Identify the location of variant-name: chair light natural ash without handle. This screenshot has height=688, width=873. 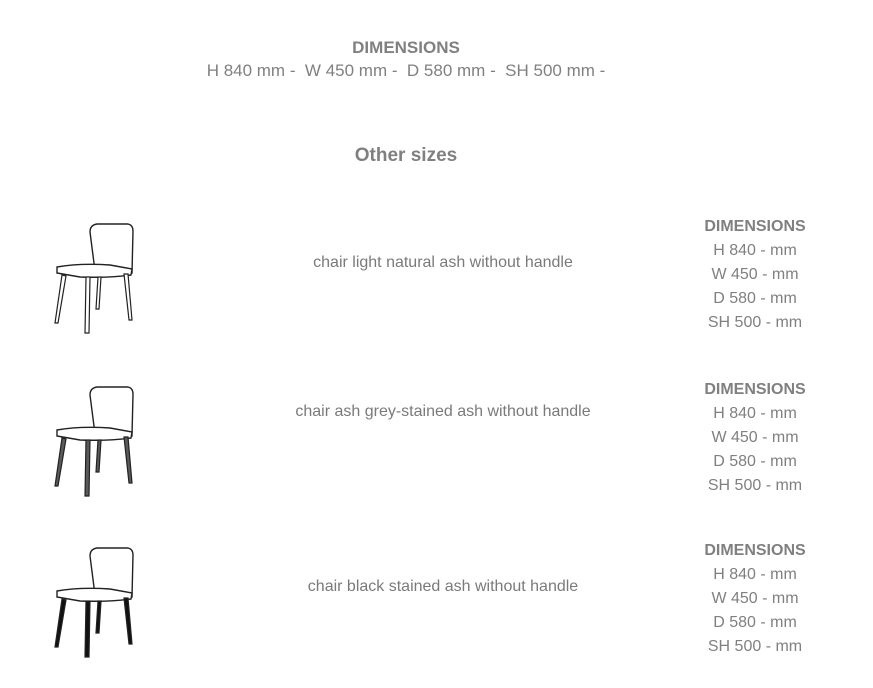
(443, 263).